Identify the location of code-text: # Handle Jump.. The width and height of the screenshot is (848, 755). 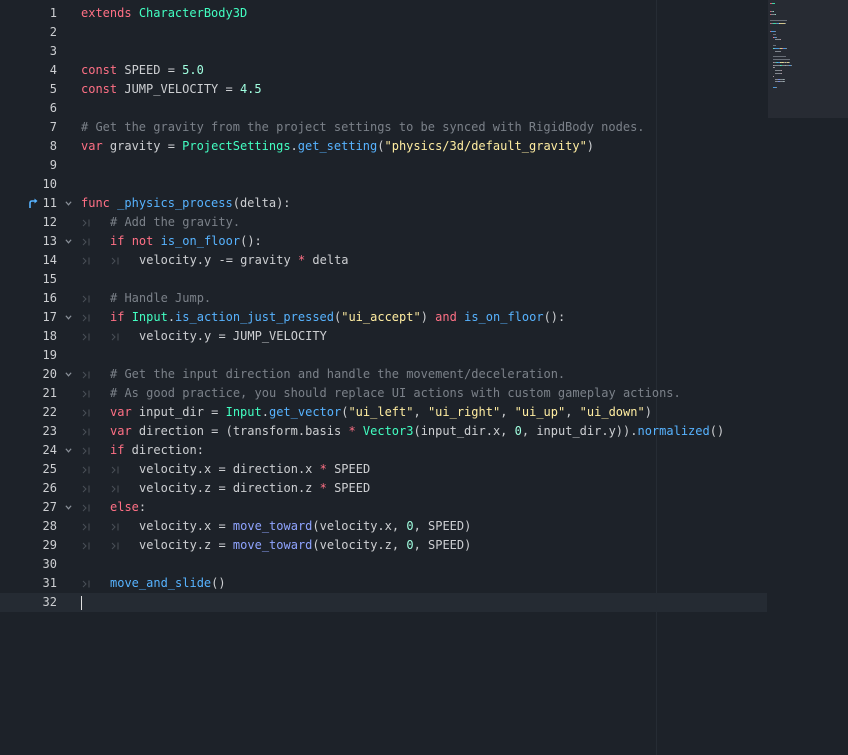
(160, 298).